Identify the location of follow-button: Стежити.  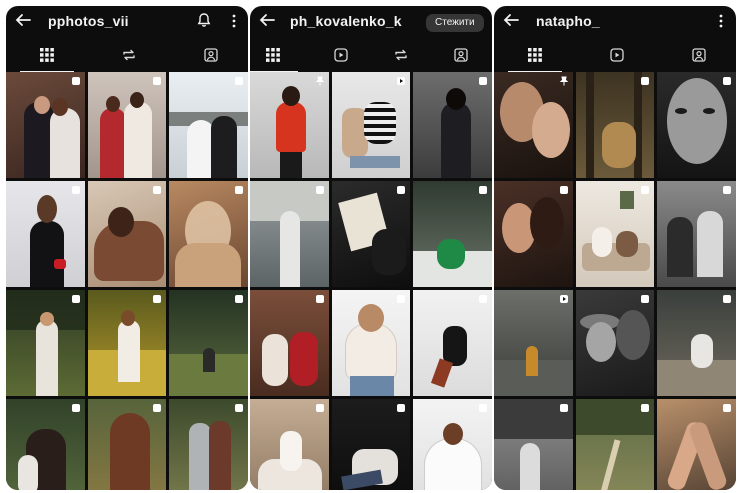
(455, 23).